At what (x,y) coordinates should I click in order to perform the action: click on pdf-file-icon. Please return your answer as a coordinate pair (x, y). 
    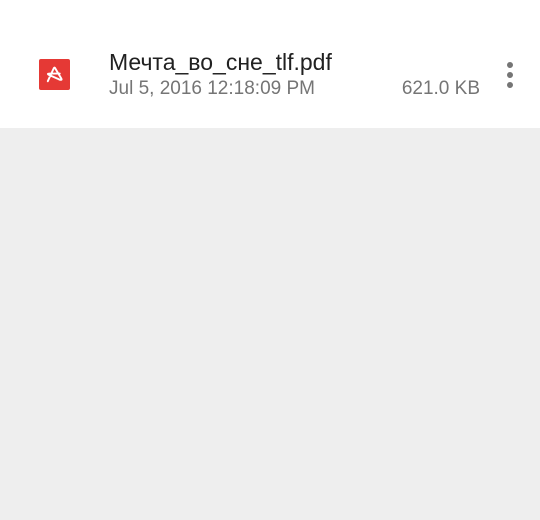
    Looking at the image, I should click on (54, 74).